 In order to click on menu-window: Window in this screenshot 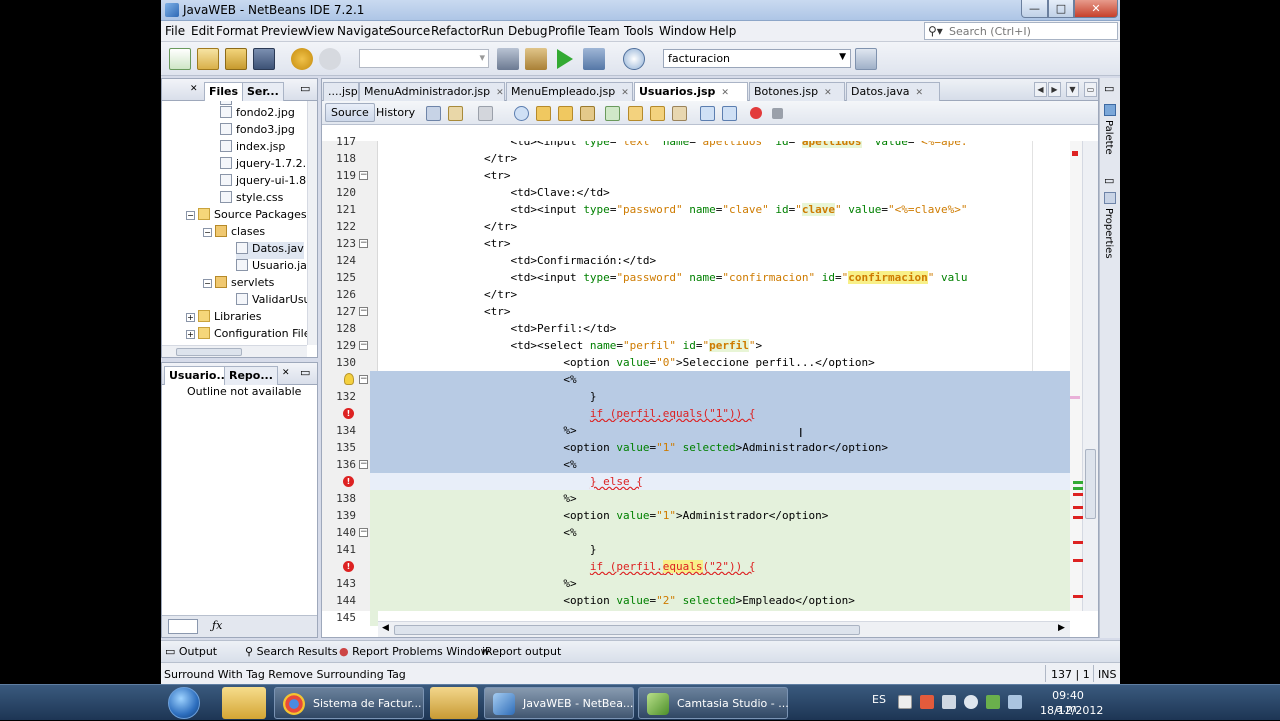, I will do `click(682, 31)`.